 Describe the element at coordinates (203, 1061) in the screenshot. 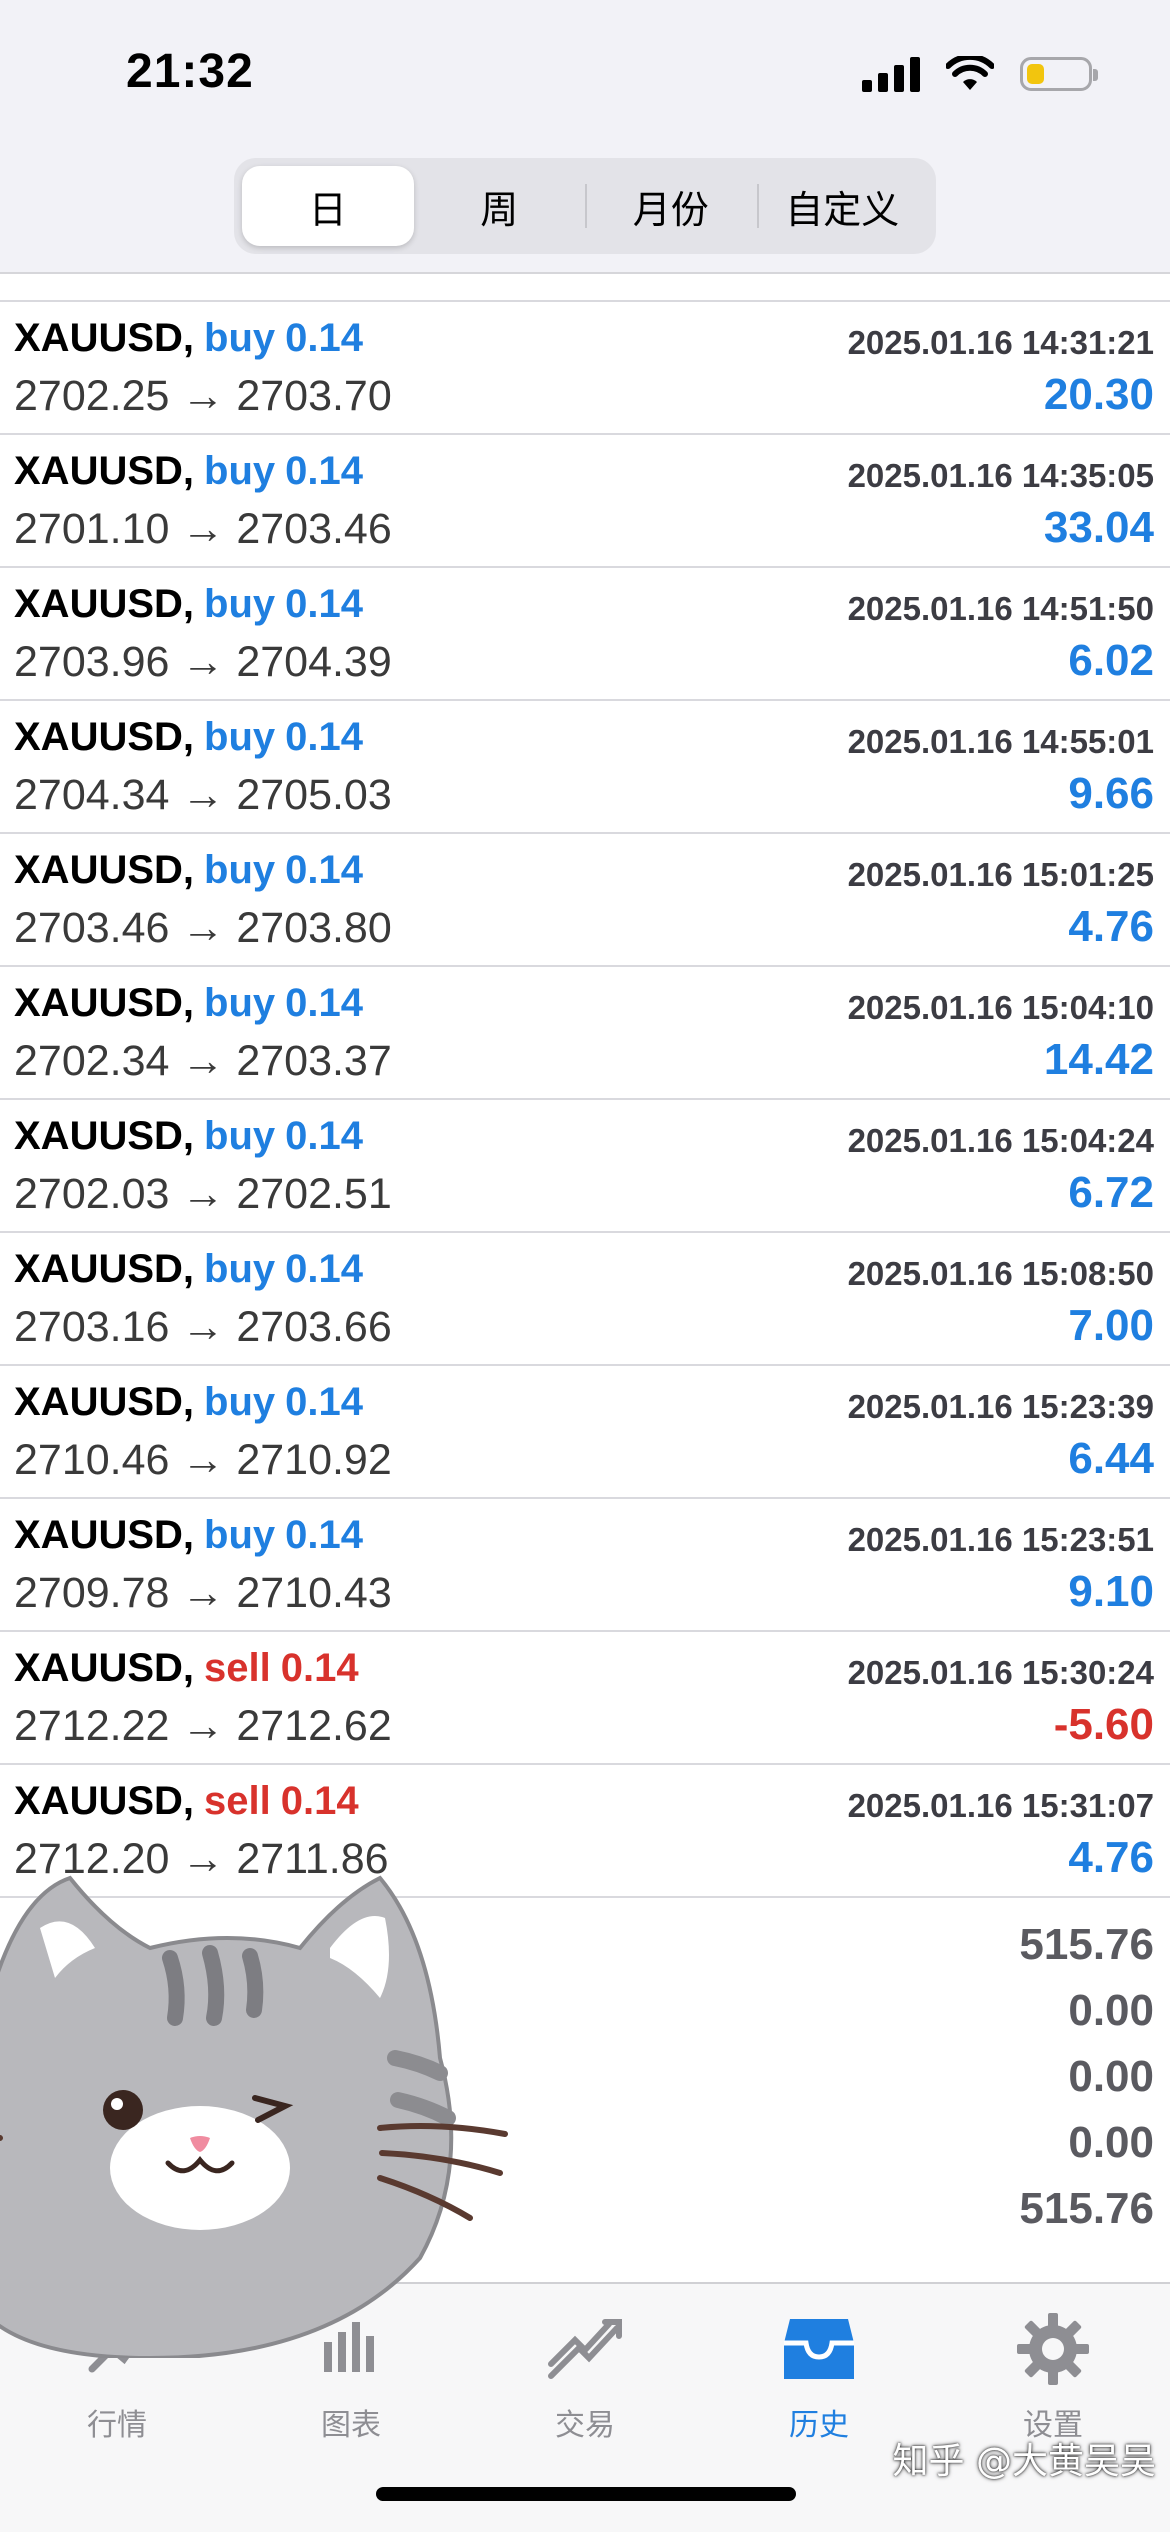

I see `trade-prices: 2702.34 → 2703.37` at that location.